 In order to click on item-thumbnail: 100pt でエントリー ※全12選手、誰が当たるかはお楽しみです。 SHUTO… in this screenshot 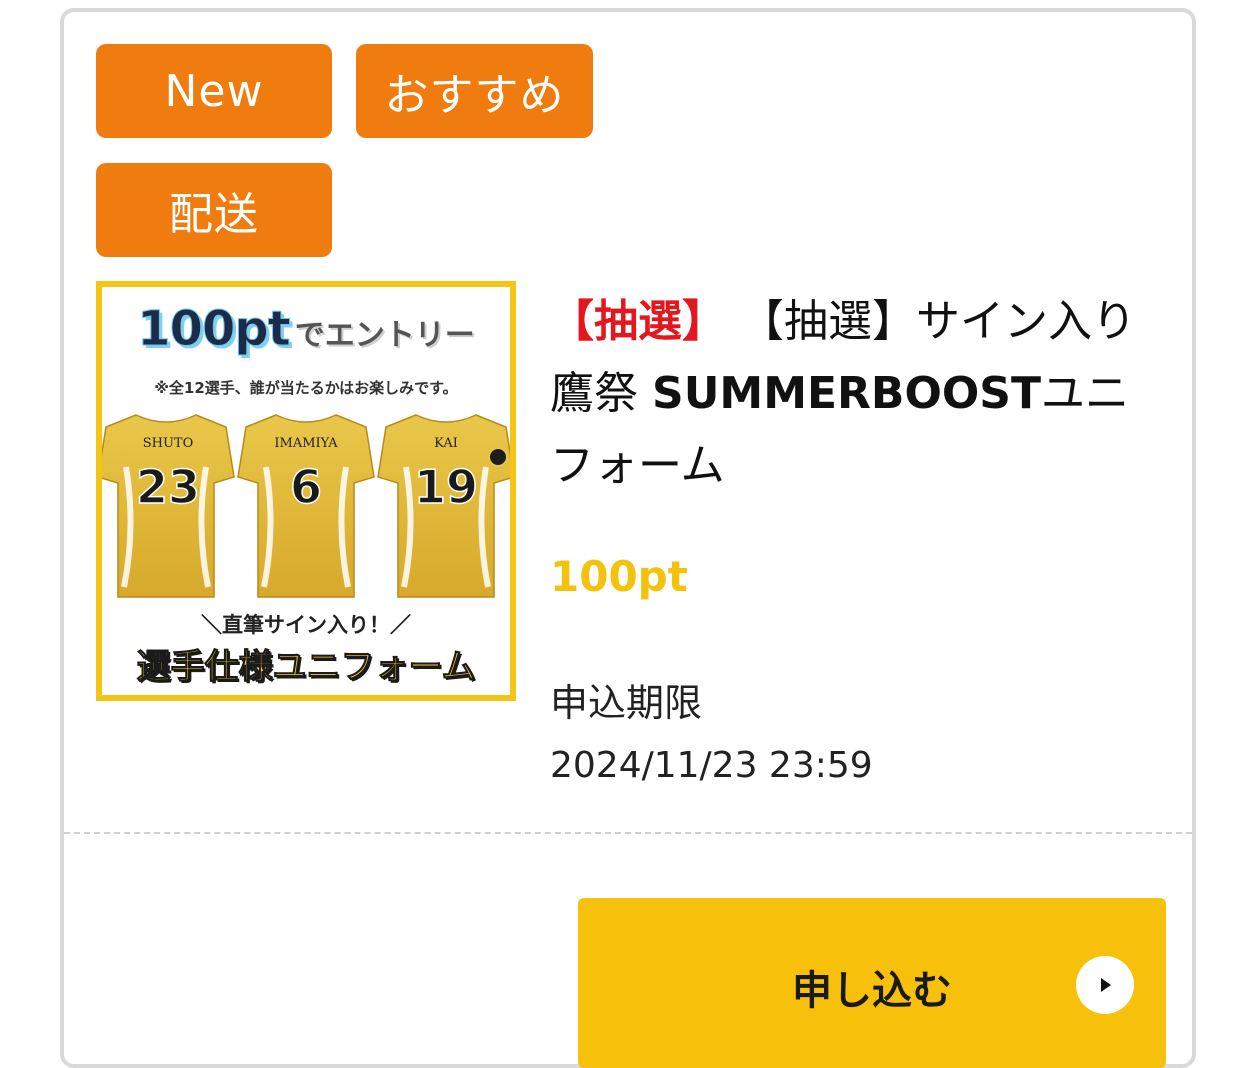, I will do `click(306, 491)`.